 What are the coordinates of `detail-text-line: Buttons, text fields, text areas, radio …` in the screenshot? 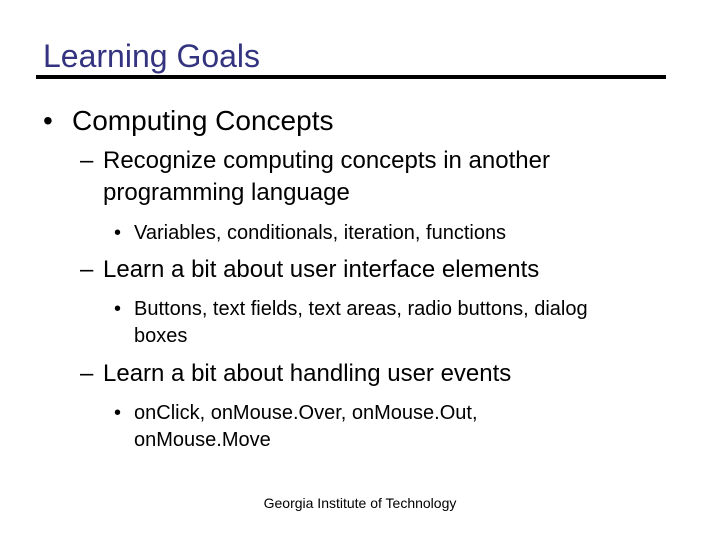 It's located at (361, 309).